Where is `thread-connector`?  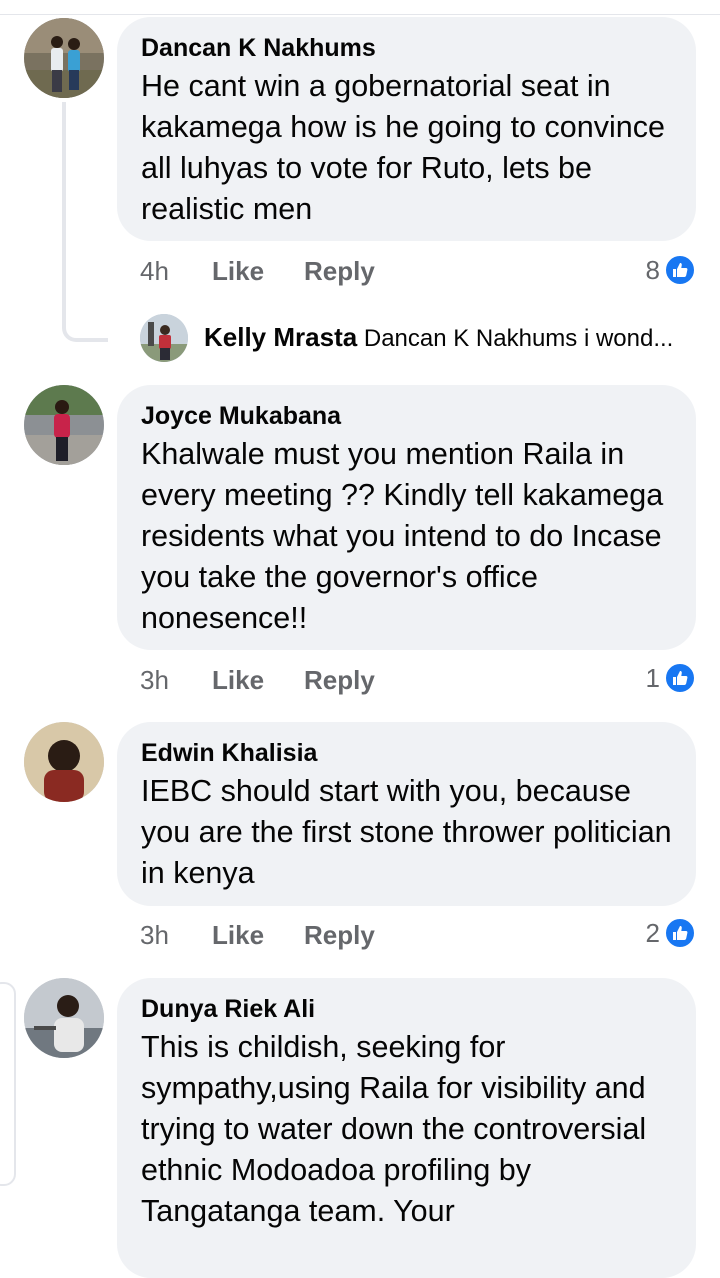 thread-connector is located at coordinates (85, 222).